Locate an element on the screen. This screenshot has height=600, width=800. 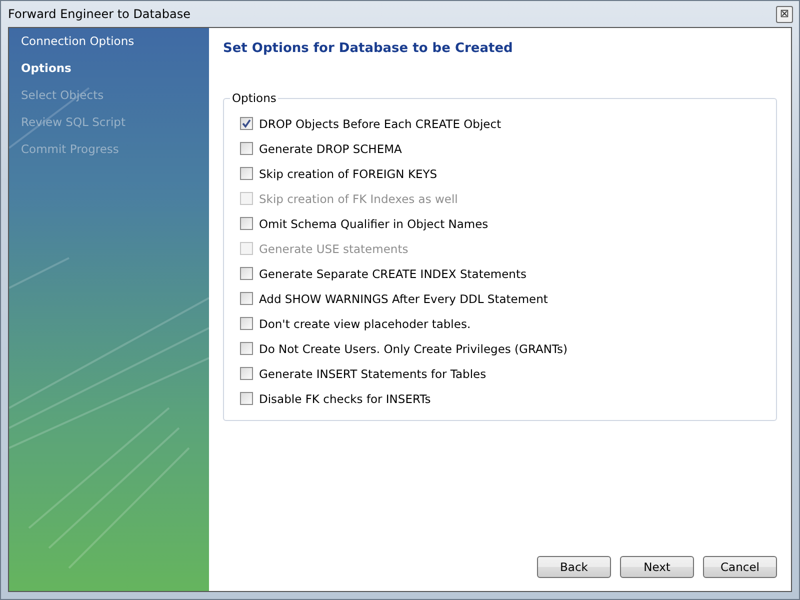
option-label: Generate USE statements is located at coordinates (333, 249).